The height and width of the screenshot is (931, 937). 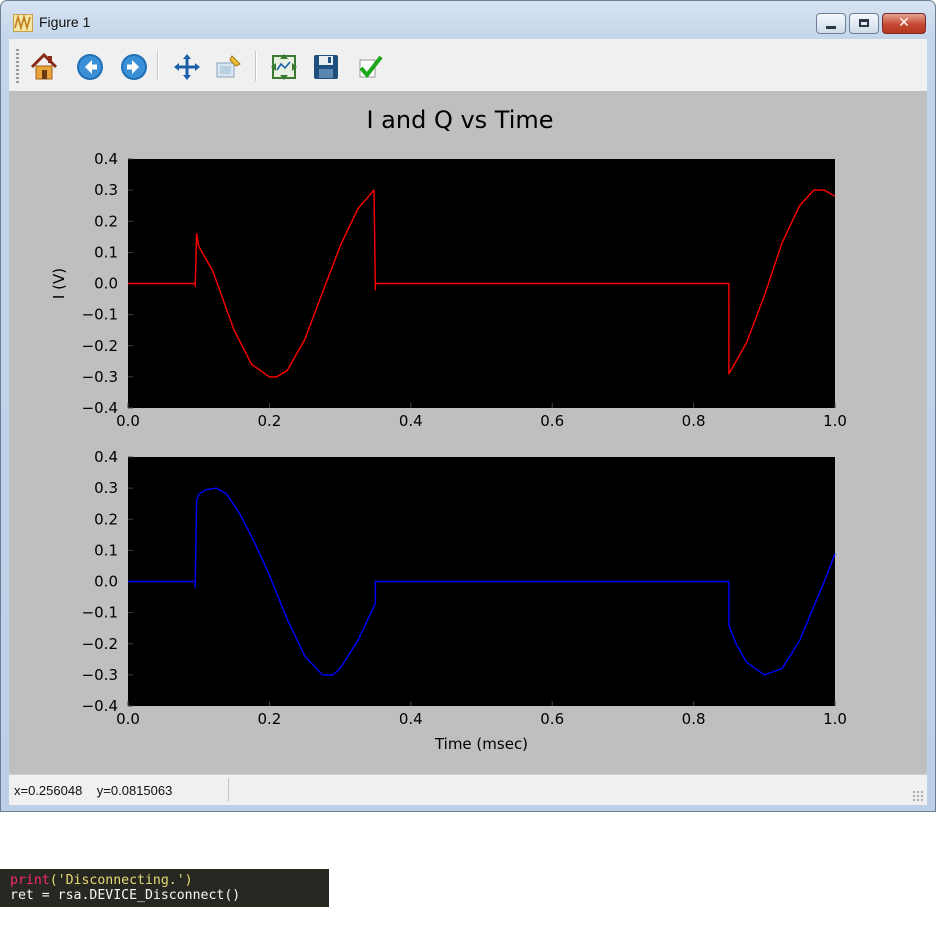 I want to click on maximize-button, so click(x=864, y=23).